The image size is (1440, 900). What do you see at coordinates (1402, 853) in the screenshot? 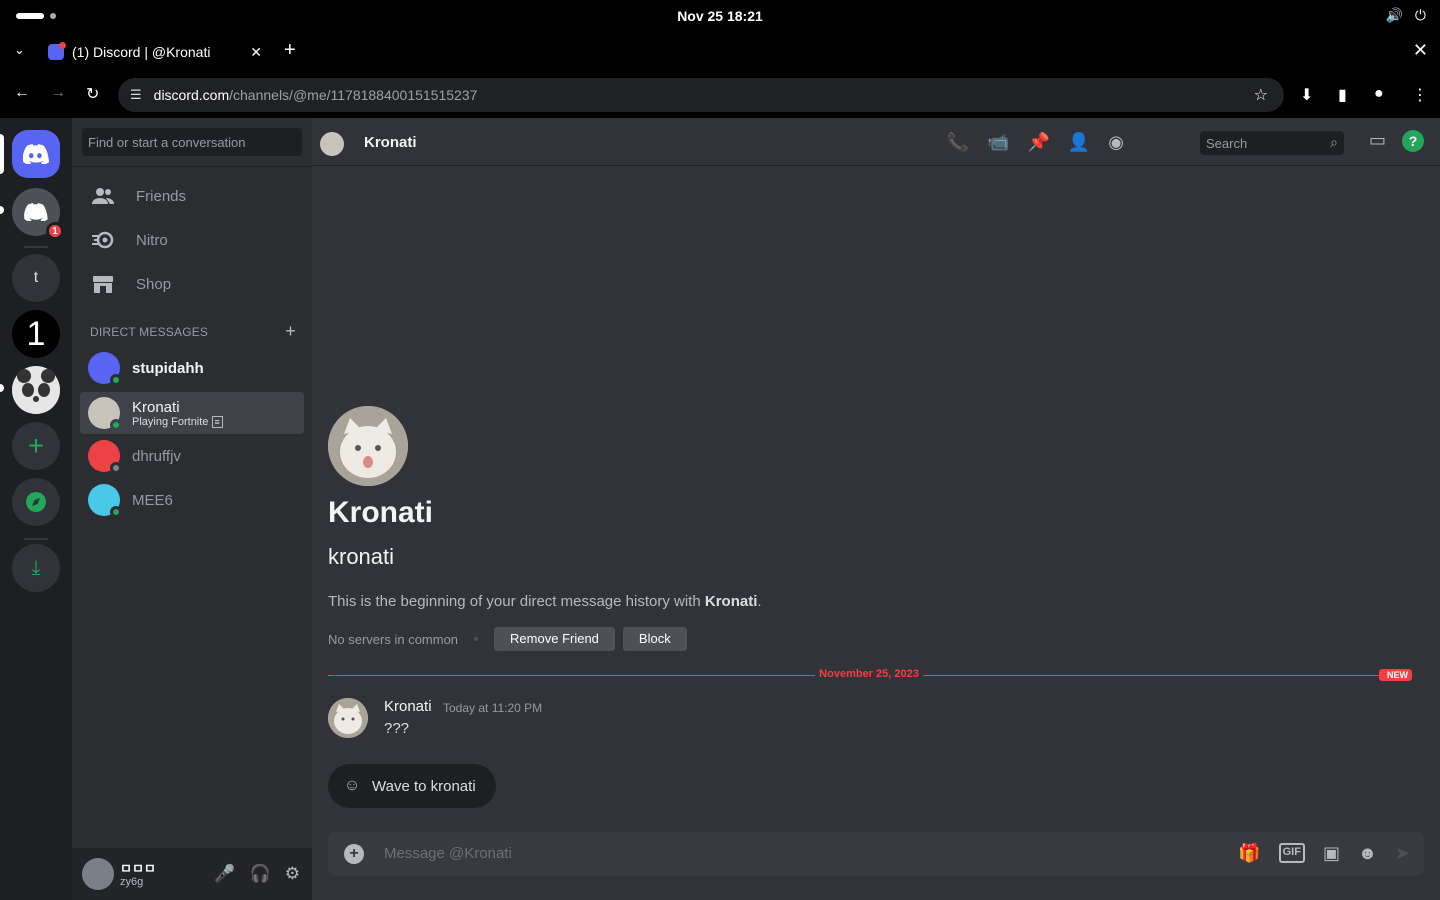
I see `send-icon: ➤` at bounding box center [1402, 853].